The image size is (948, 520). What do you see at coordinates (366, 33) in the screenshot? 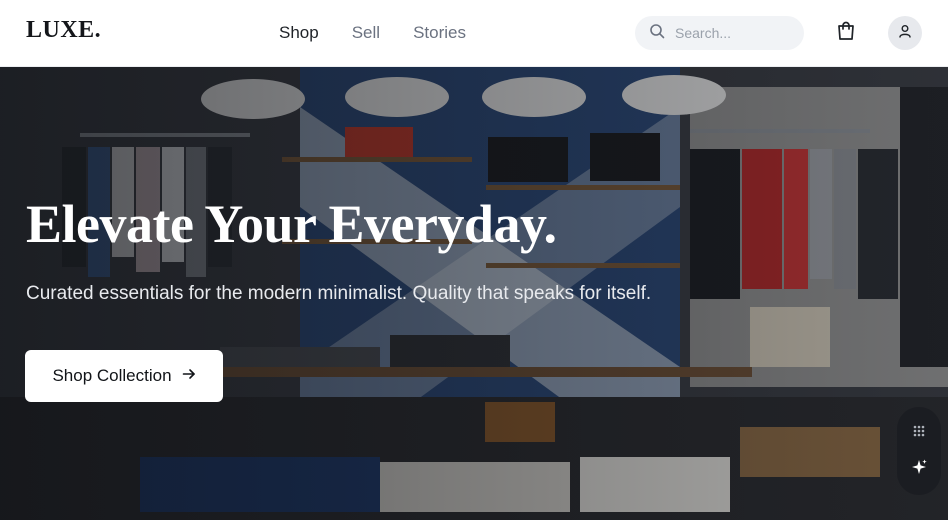
I see `nav-item-sell: Sell` at bounding box center [366, 33].